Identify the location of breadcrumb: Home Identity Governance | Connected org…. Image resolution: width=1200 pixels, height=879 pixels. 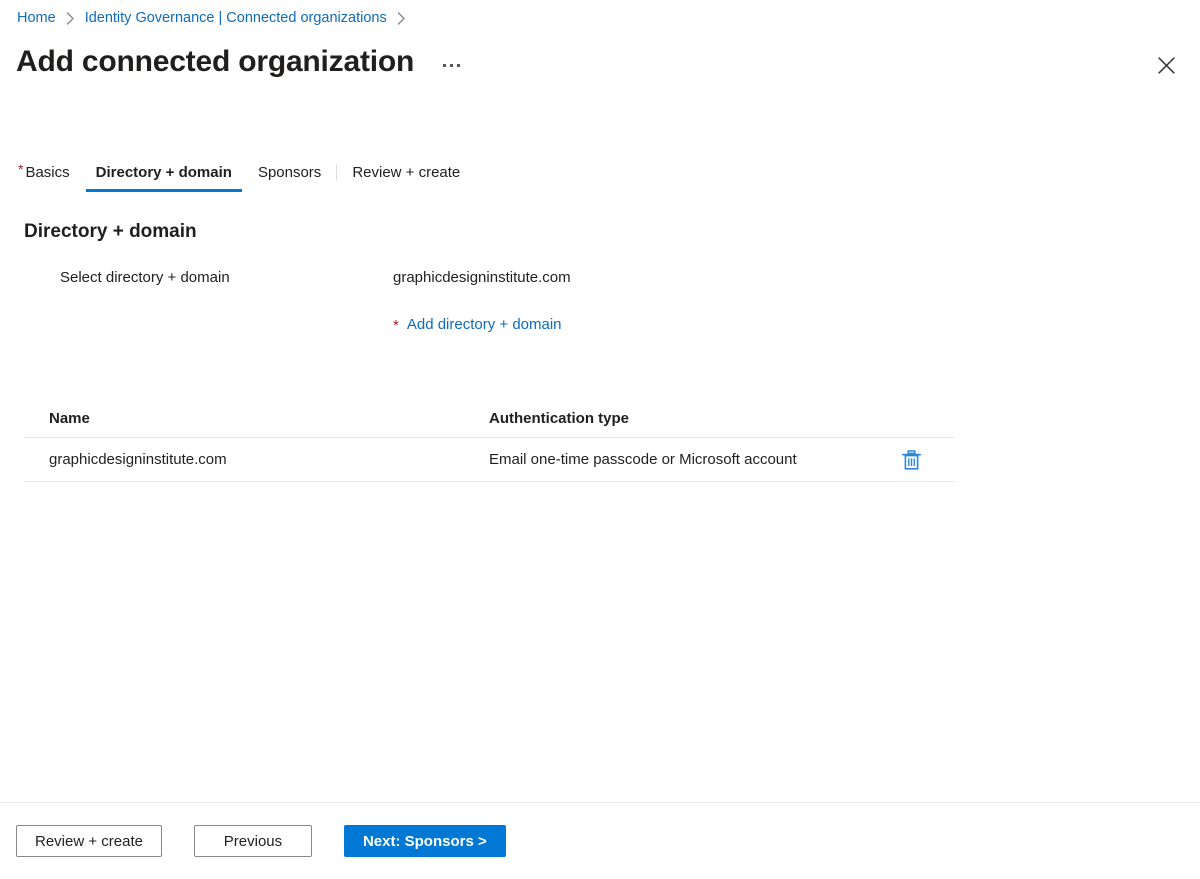
(215, 18).